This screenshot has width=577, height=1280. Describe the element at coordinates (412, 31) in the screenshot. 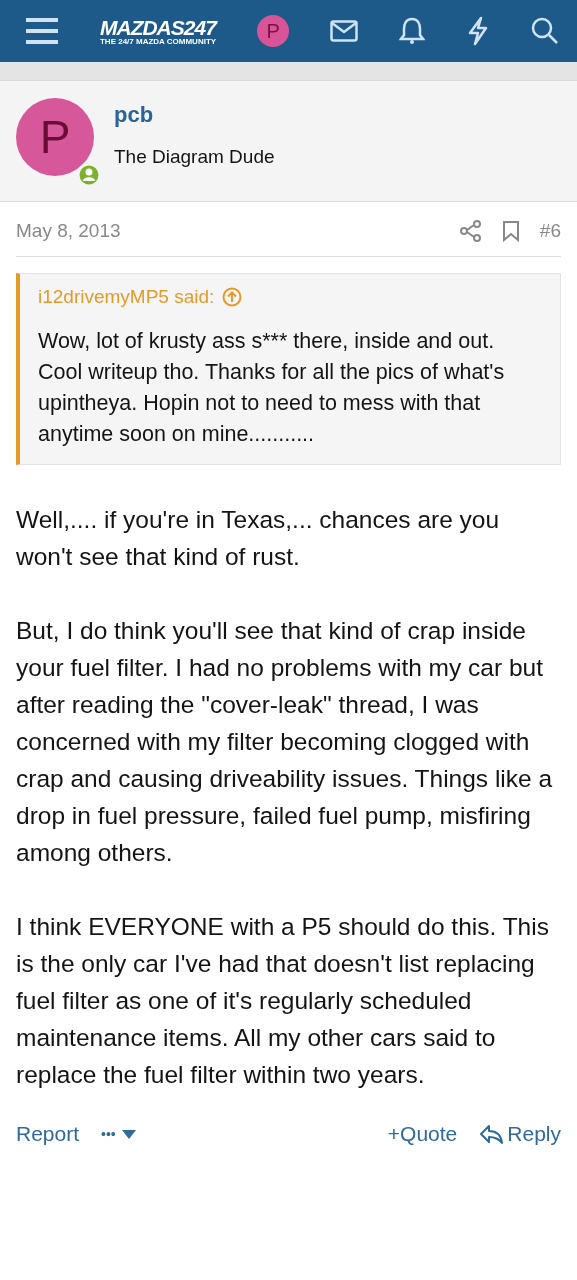

I see `bell-icon` at that location.